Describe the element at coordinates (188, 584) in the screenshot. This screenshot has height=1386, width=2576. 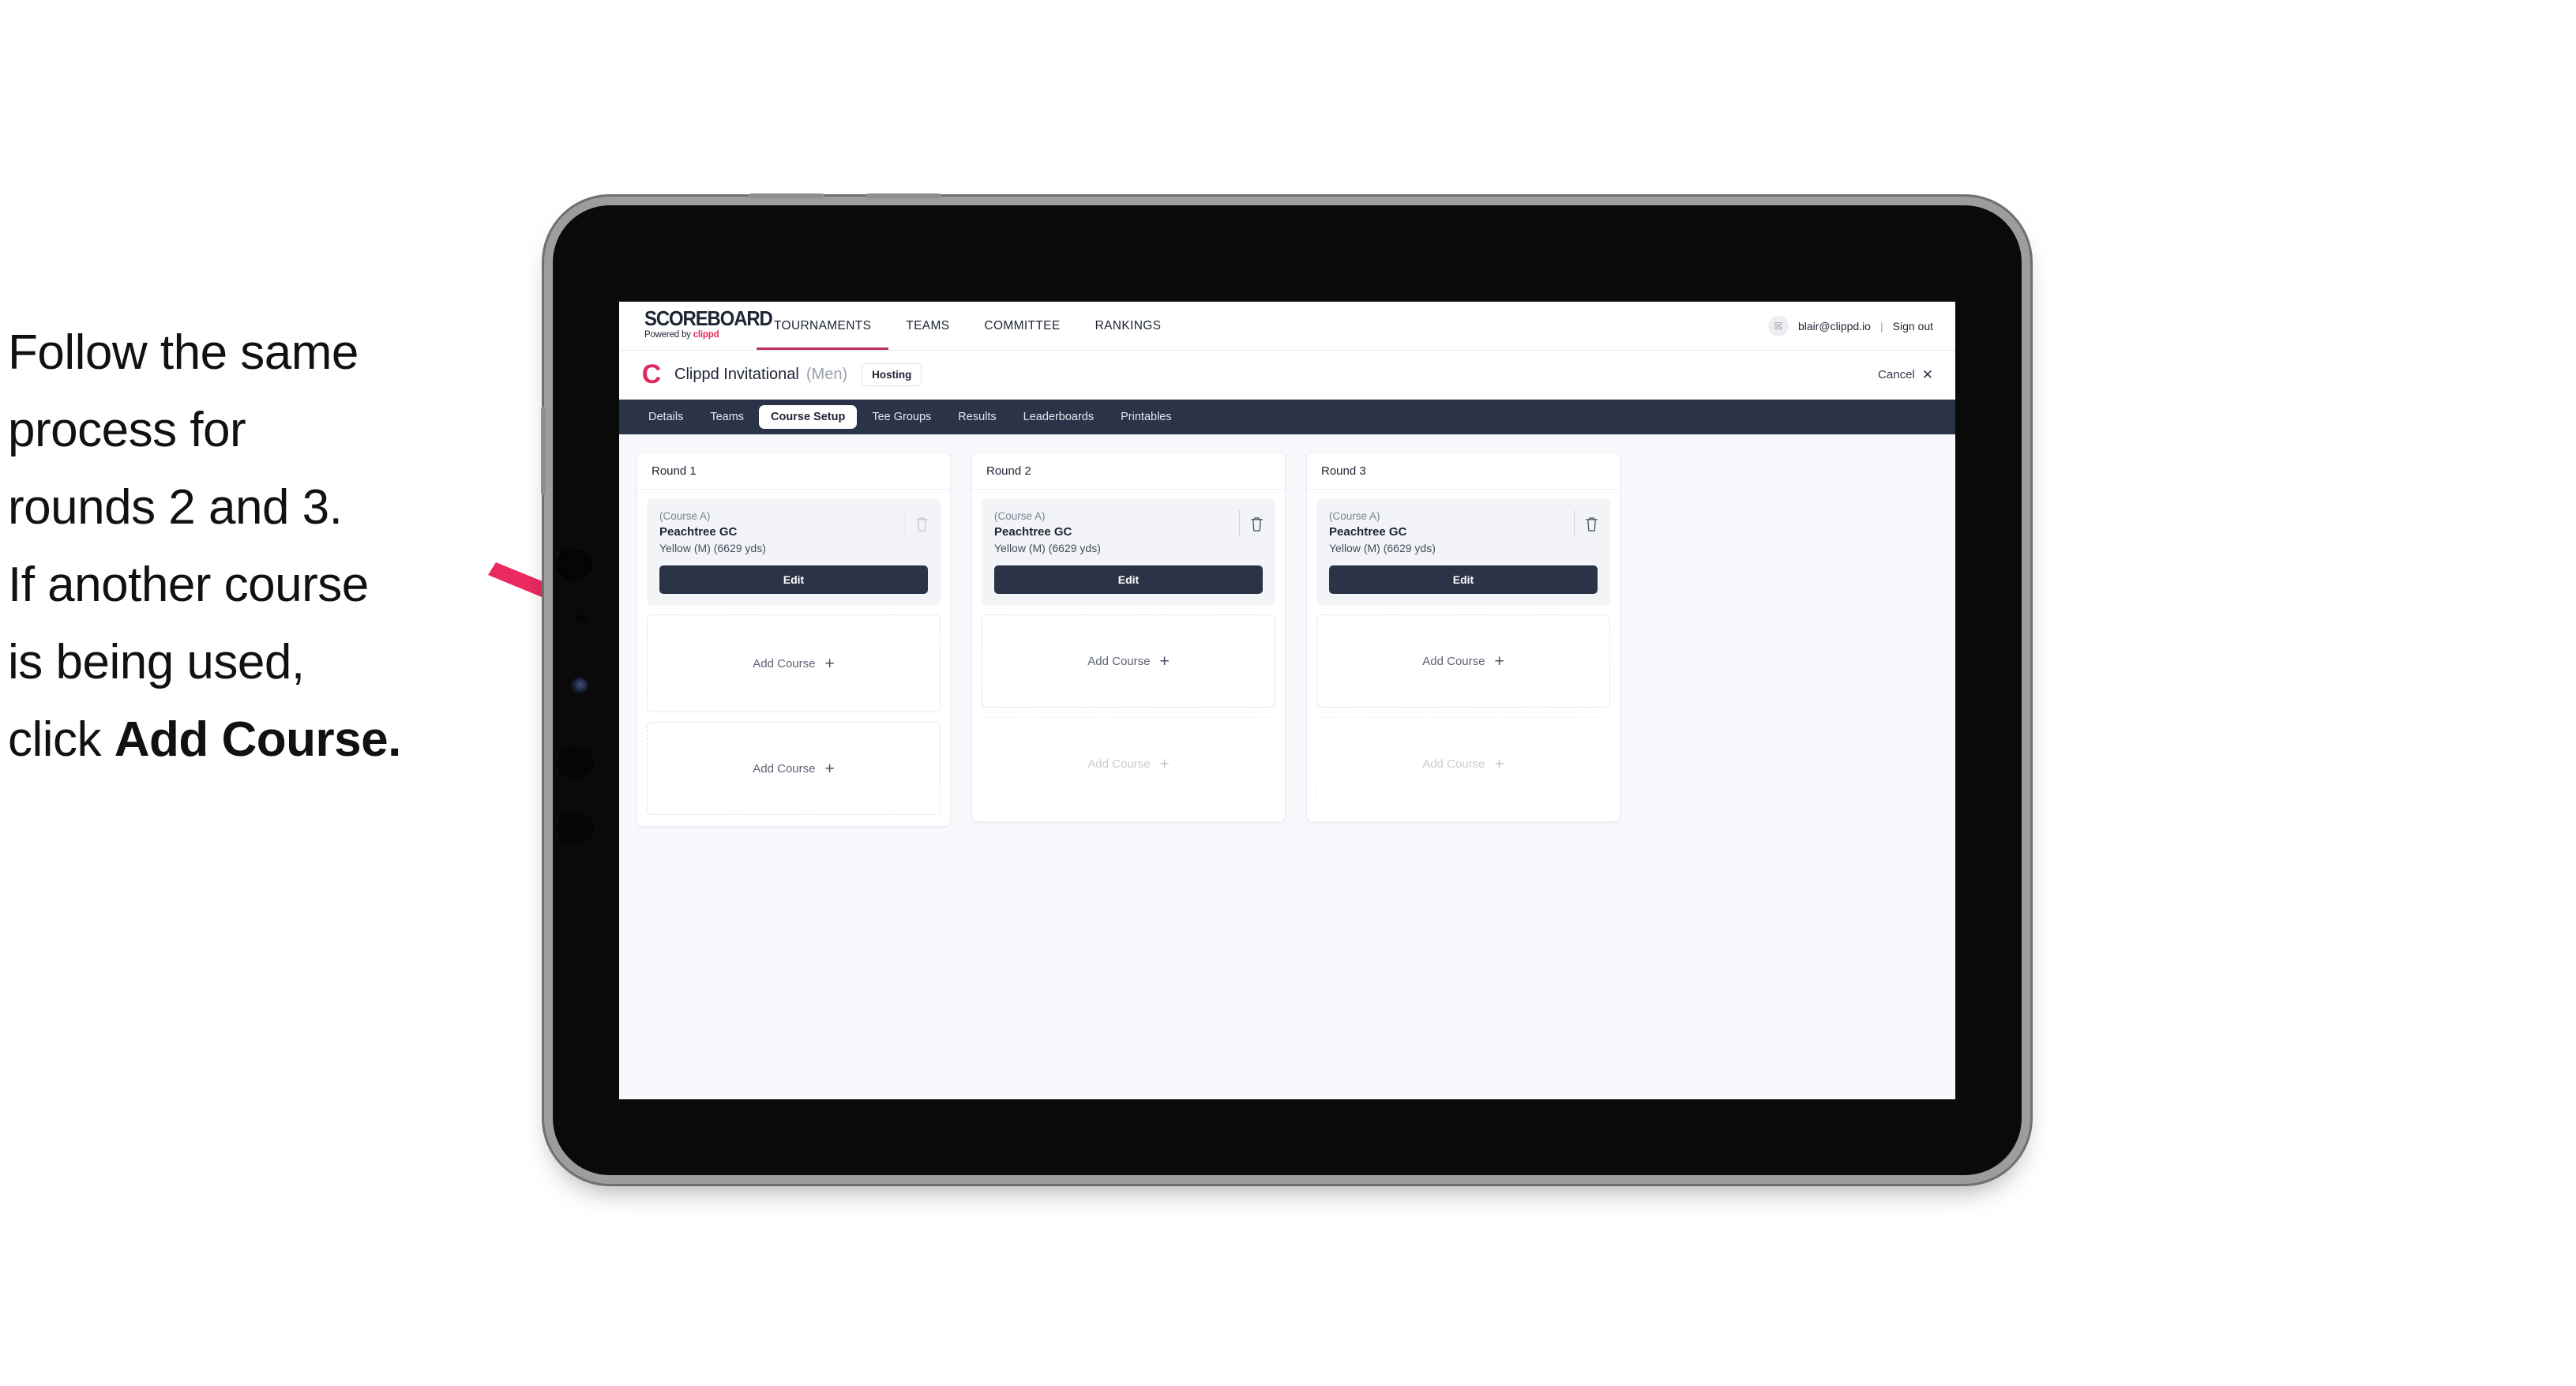
I see `annotation-line-4: If another course` at that location.